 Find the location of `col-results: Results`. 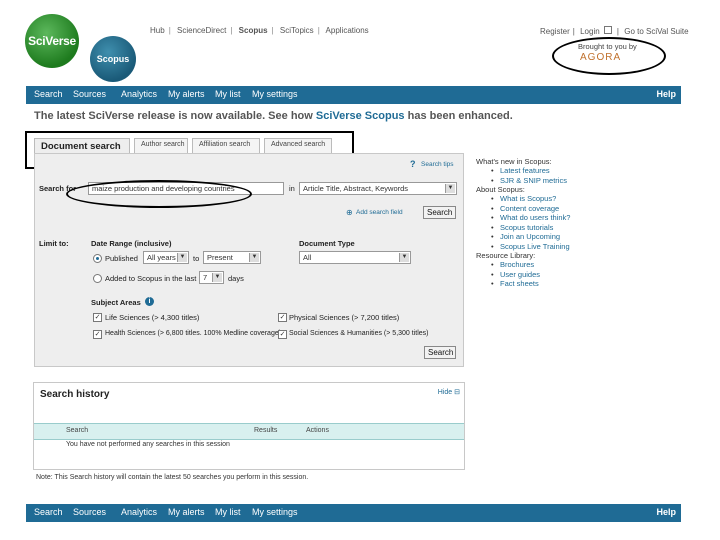

col-results: Results is located at coordinates (266, 430).